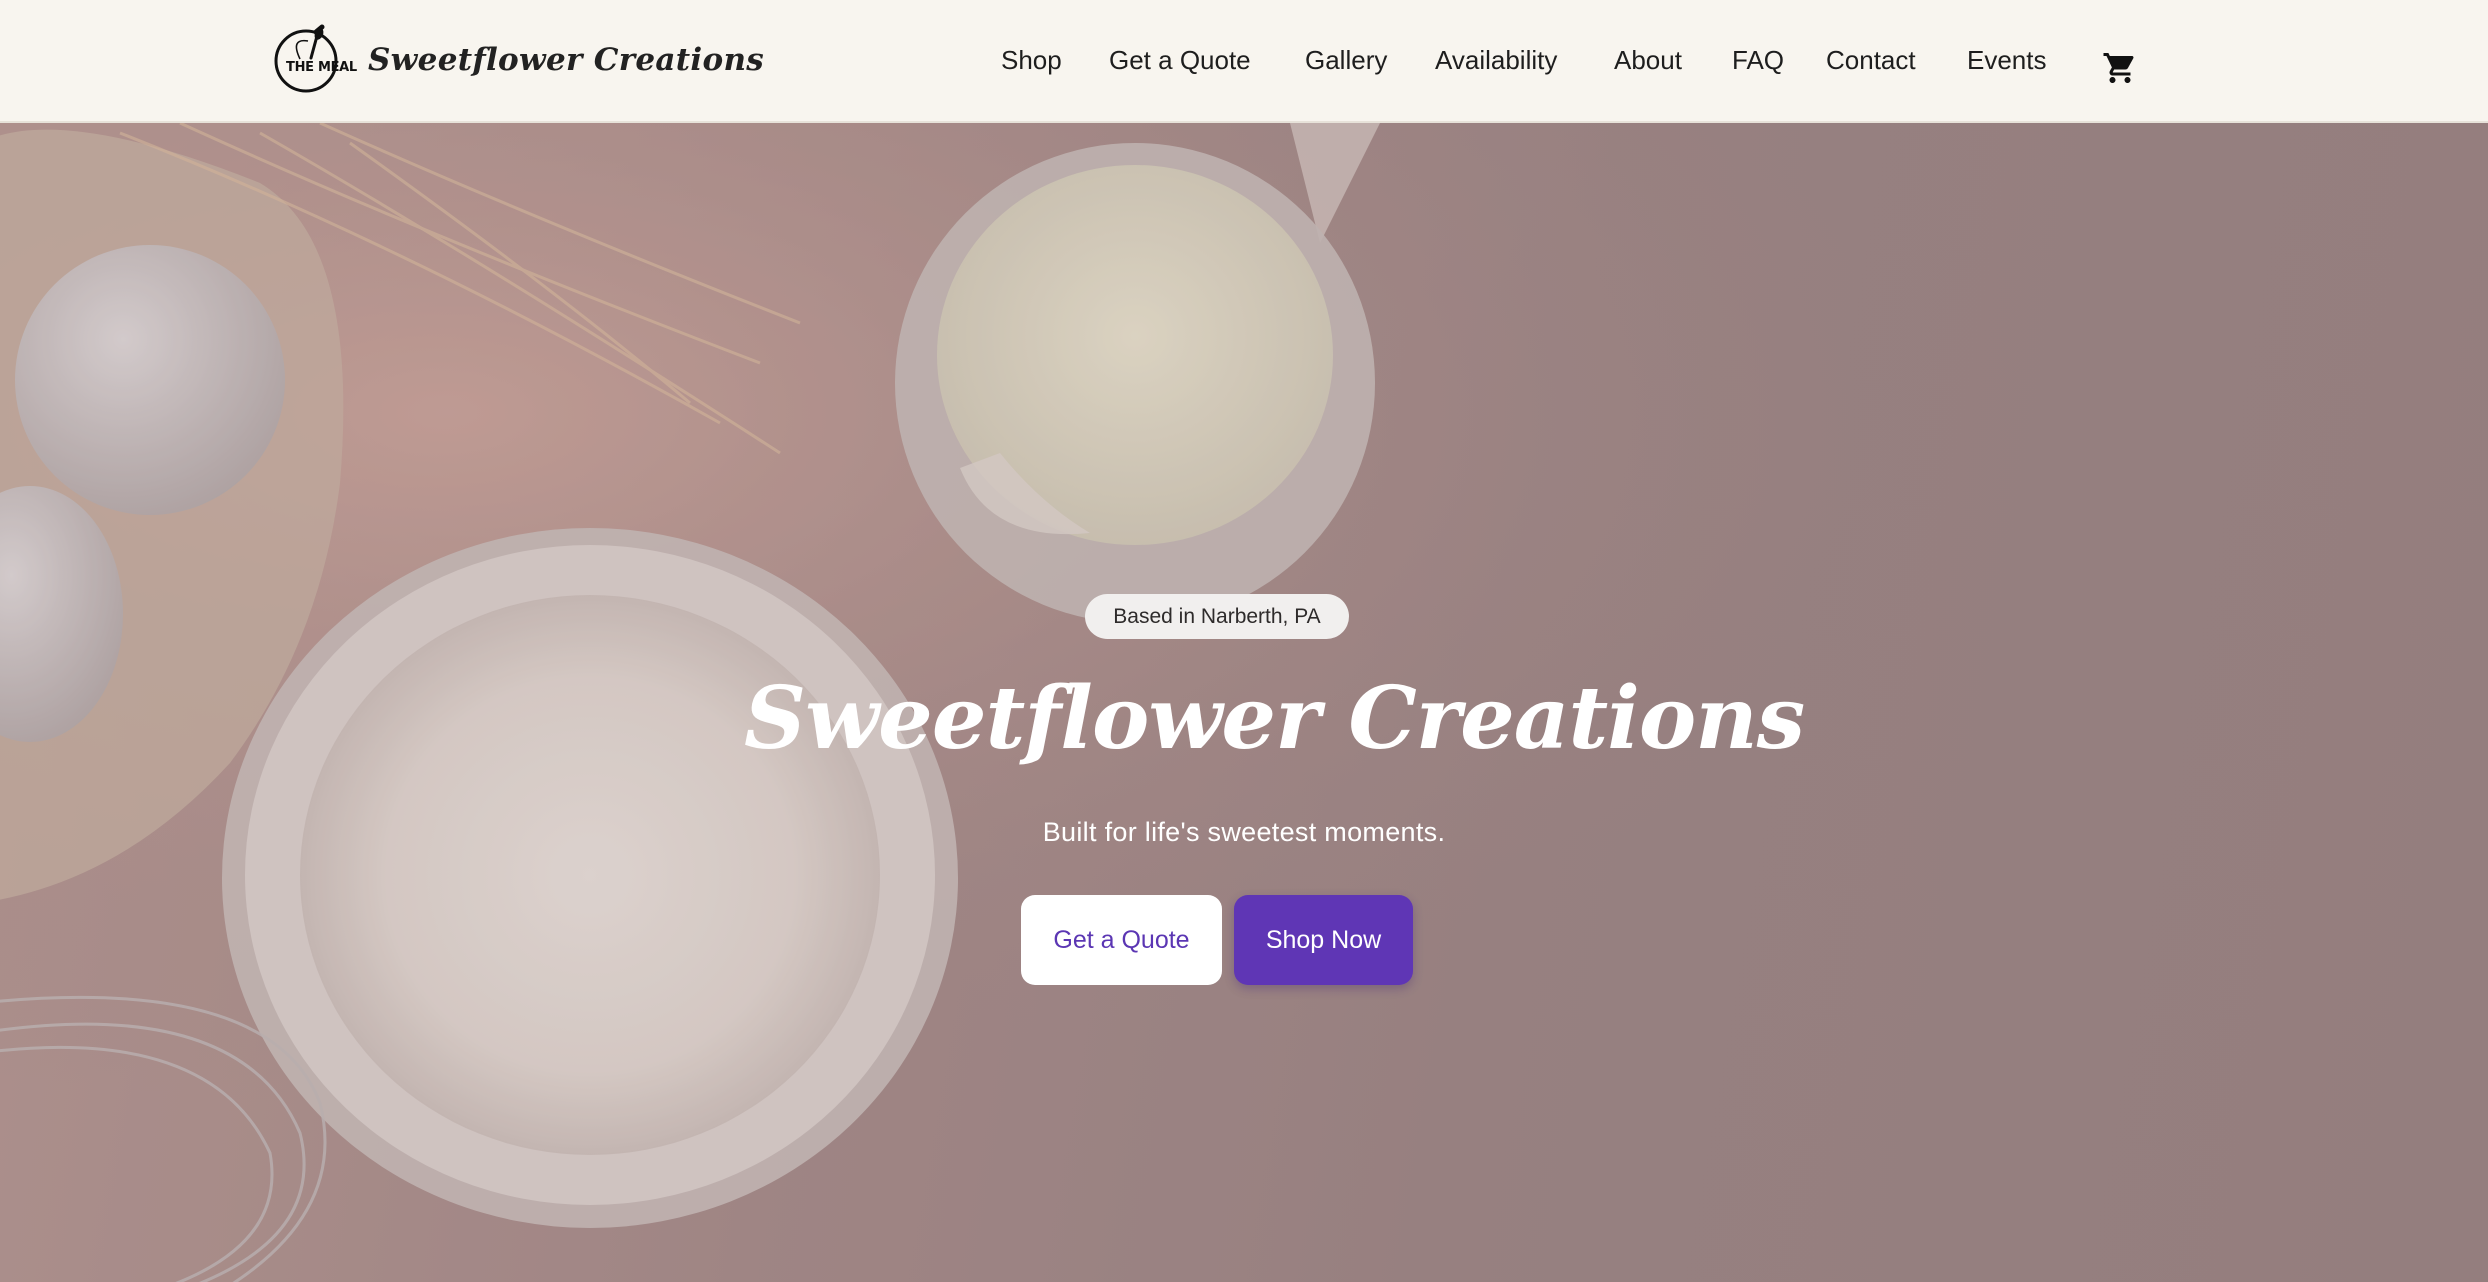 The width and height of the screenshot is (2488, 1282). What do you see at coordinates (1877, 60) in the screenshot?
I see `nav-contact: Contact` at bounding box center [1877, 60].